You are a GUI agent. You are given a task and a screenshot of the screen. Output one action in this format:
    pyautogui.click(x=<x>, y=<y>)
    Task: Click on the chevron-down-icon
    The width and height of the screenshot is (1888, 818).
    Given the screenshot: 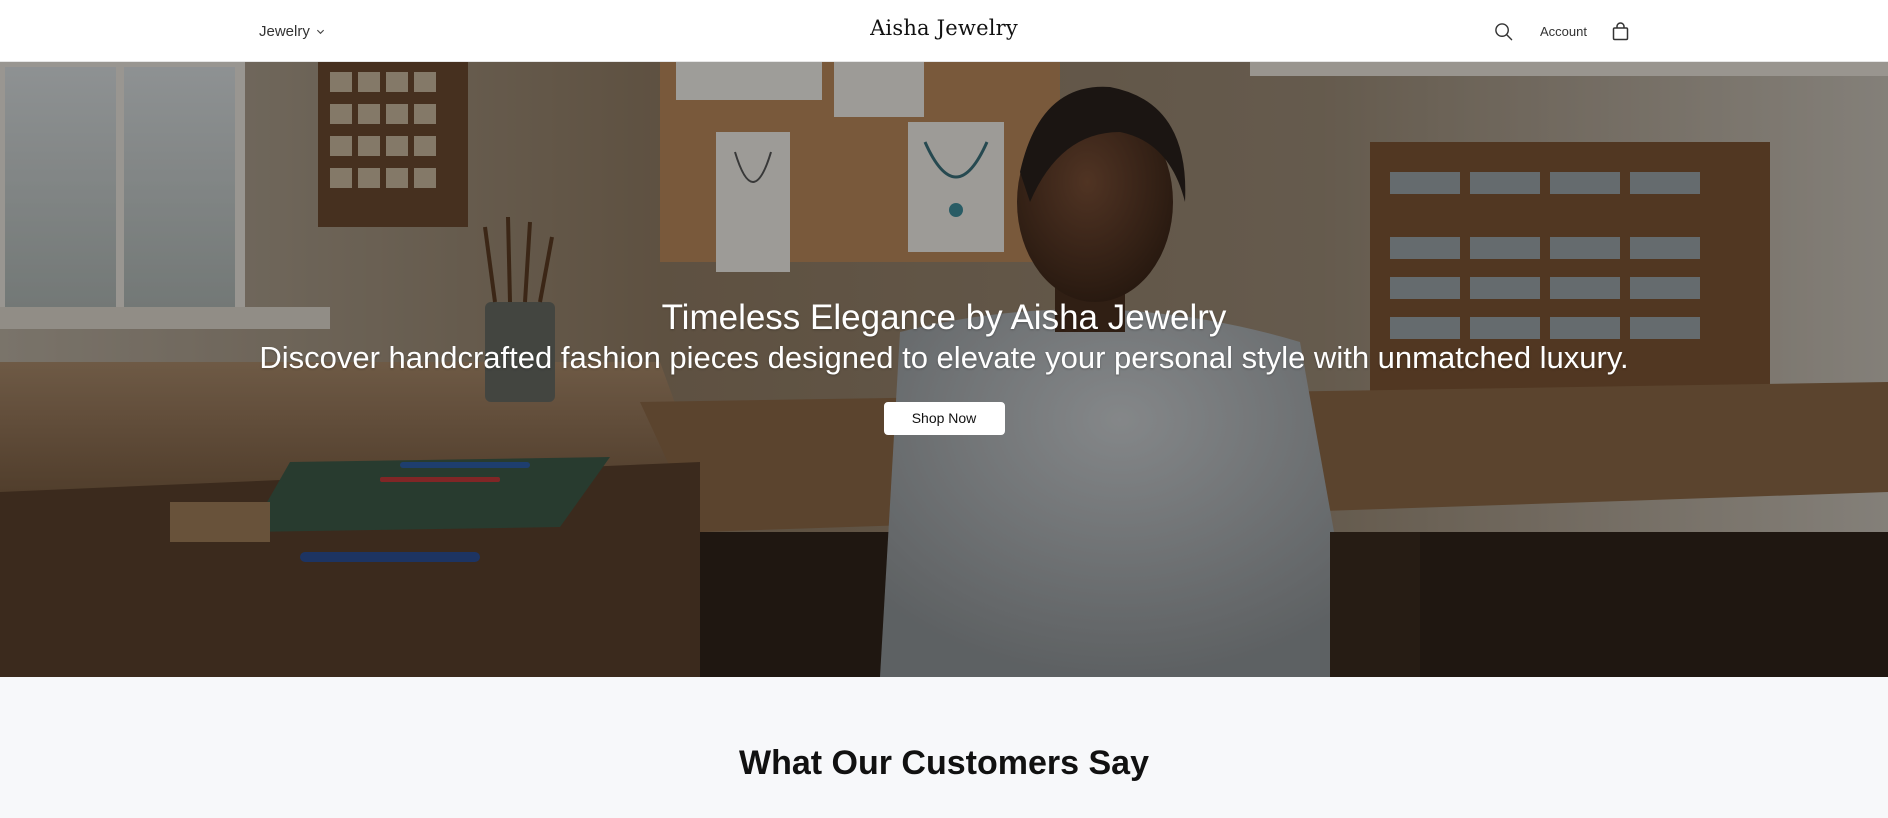 What is the action you would take?
    pyautogui.click(x=320, y=32)
    